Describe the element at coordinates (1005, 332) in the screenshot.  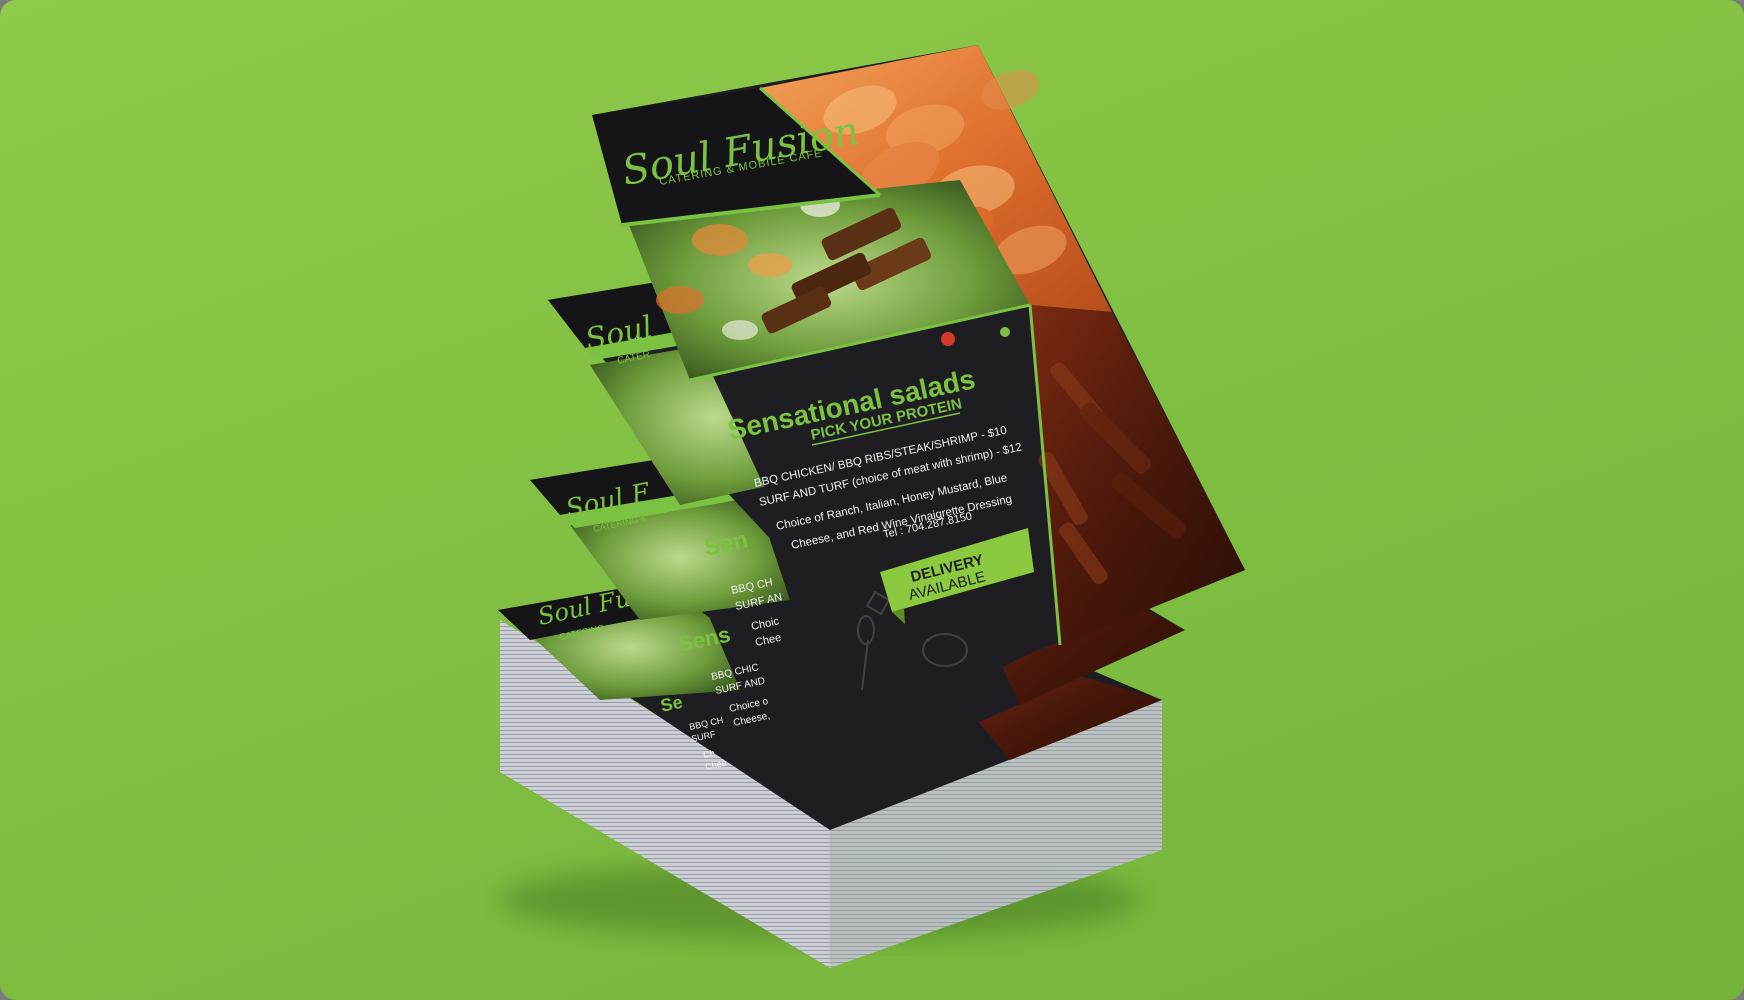
I see `garnish-dot-green` at that location.